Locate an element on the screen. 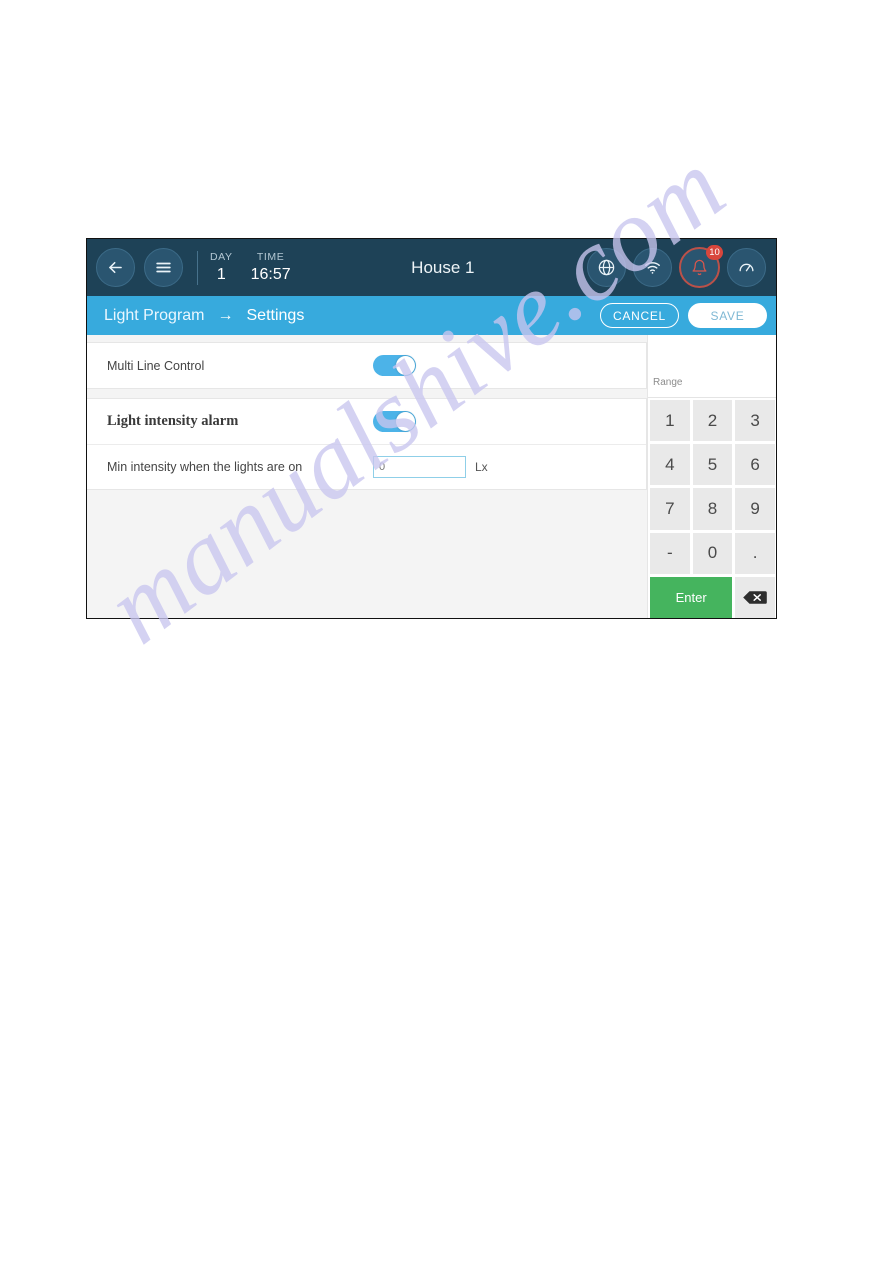 The image size is (893, 1263). key-2: 2 is located at coordinates (712, 421).